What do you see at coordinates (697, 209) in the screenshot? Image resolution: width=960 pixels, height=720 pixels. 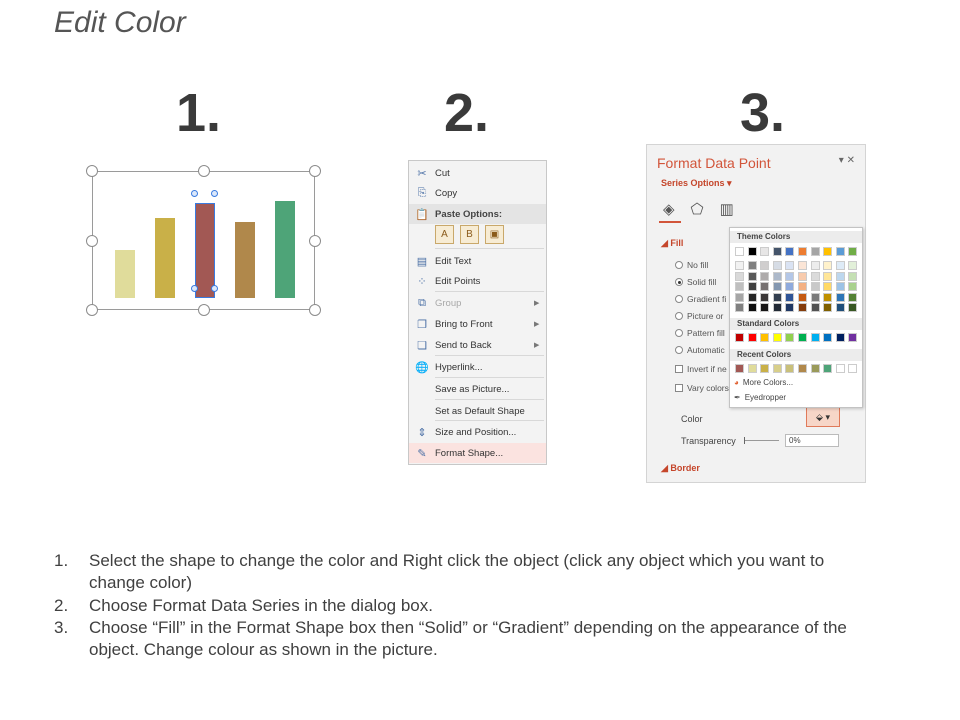 I see `effects-tab-icon: ⬠` at bounding box center [697, 209].